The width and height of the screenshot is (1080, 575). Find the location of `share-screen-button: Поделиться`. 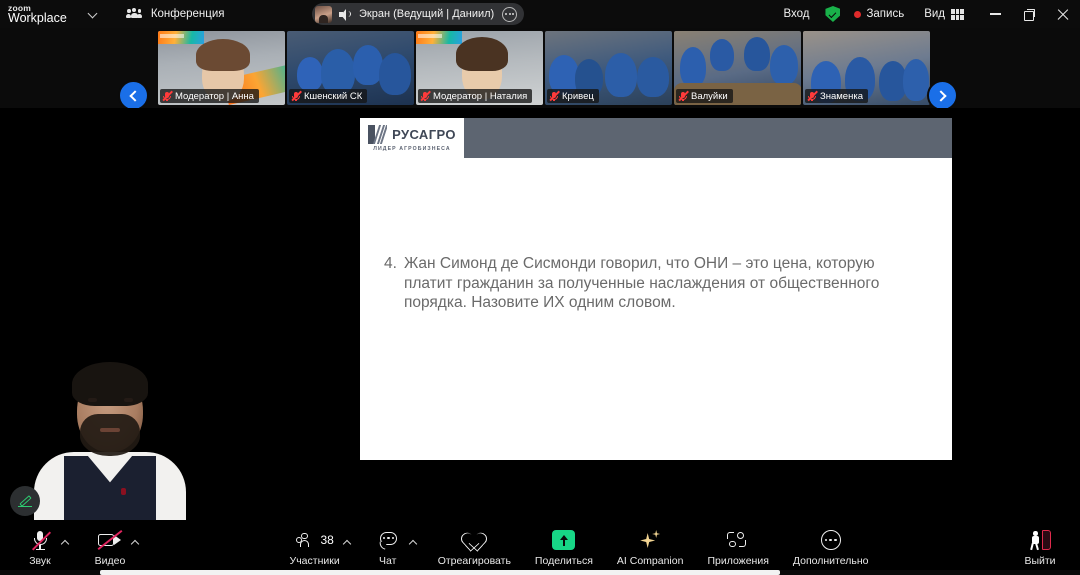

share-screen-button: Поделиться is located at coordinates (564, 548).